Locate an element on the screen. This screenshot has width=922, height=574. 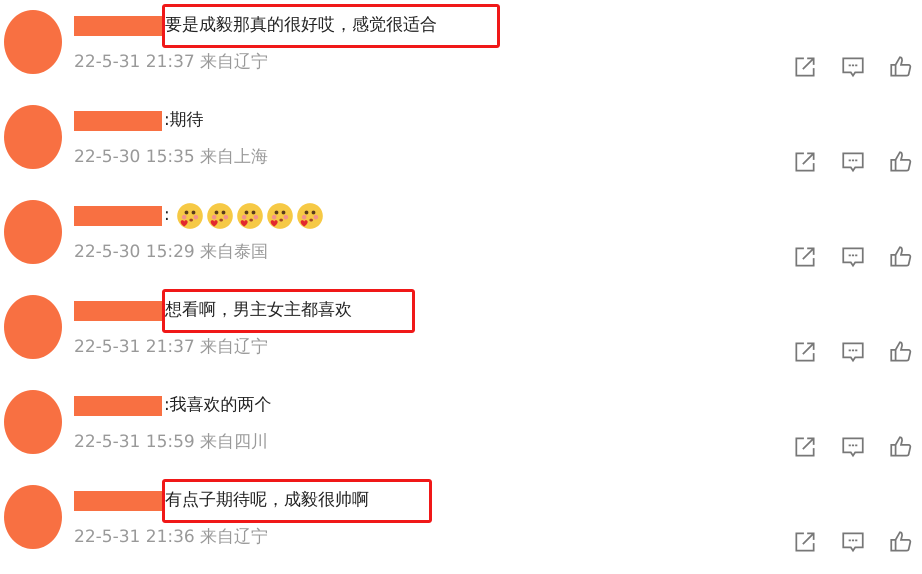
comment-text: 想看啊，男主女主都喜欢 is located at coordinates (288, 311).